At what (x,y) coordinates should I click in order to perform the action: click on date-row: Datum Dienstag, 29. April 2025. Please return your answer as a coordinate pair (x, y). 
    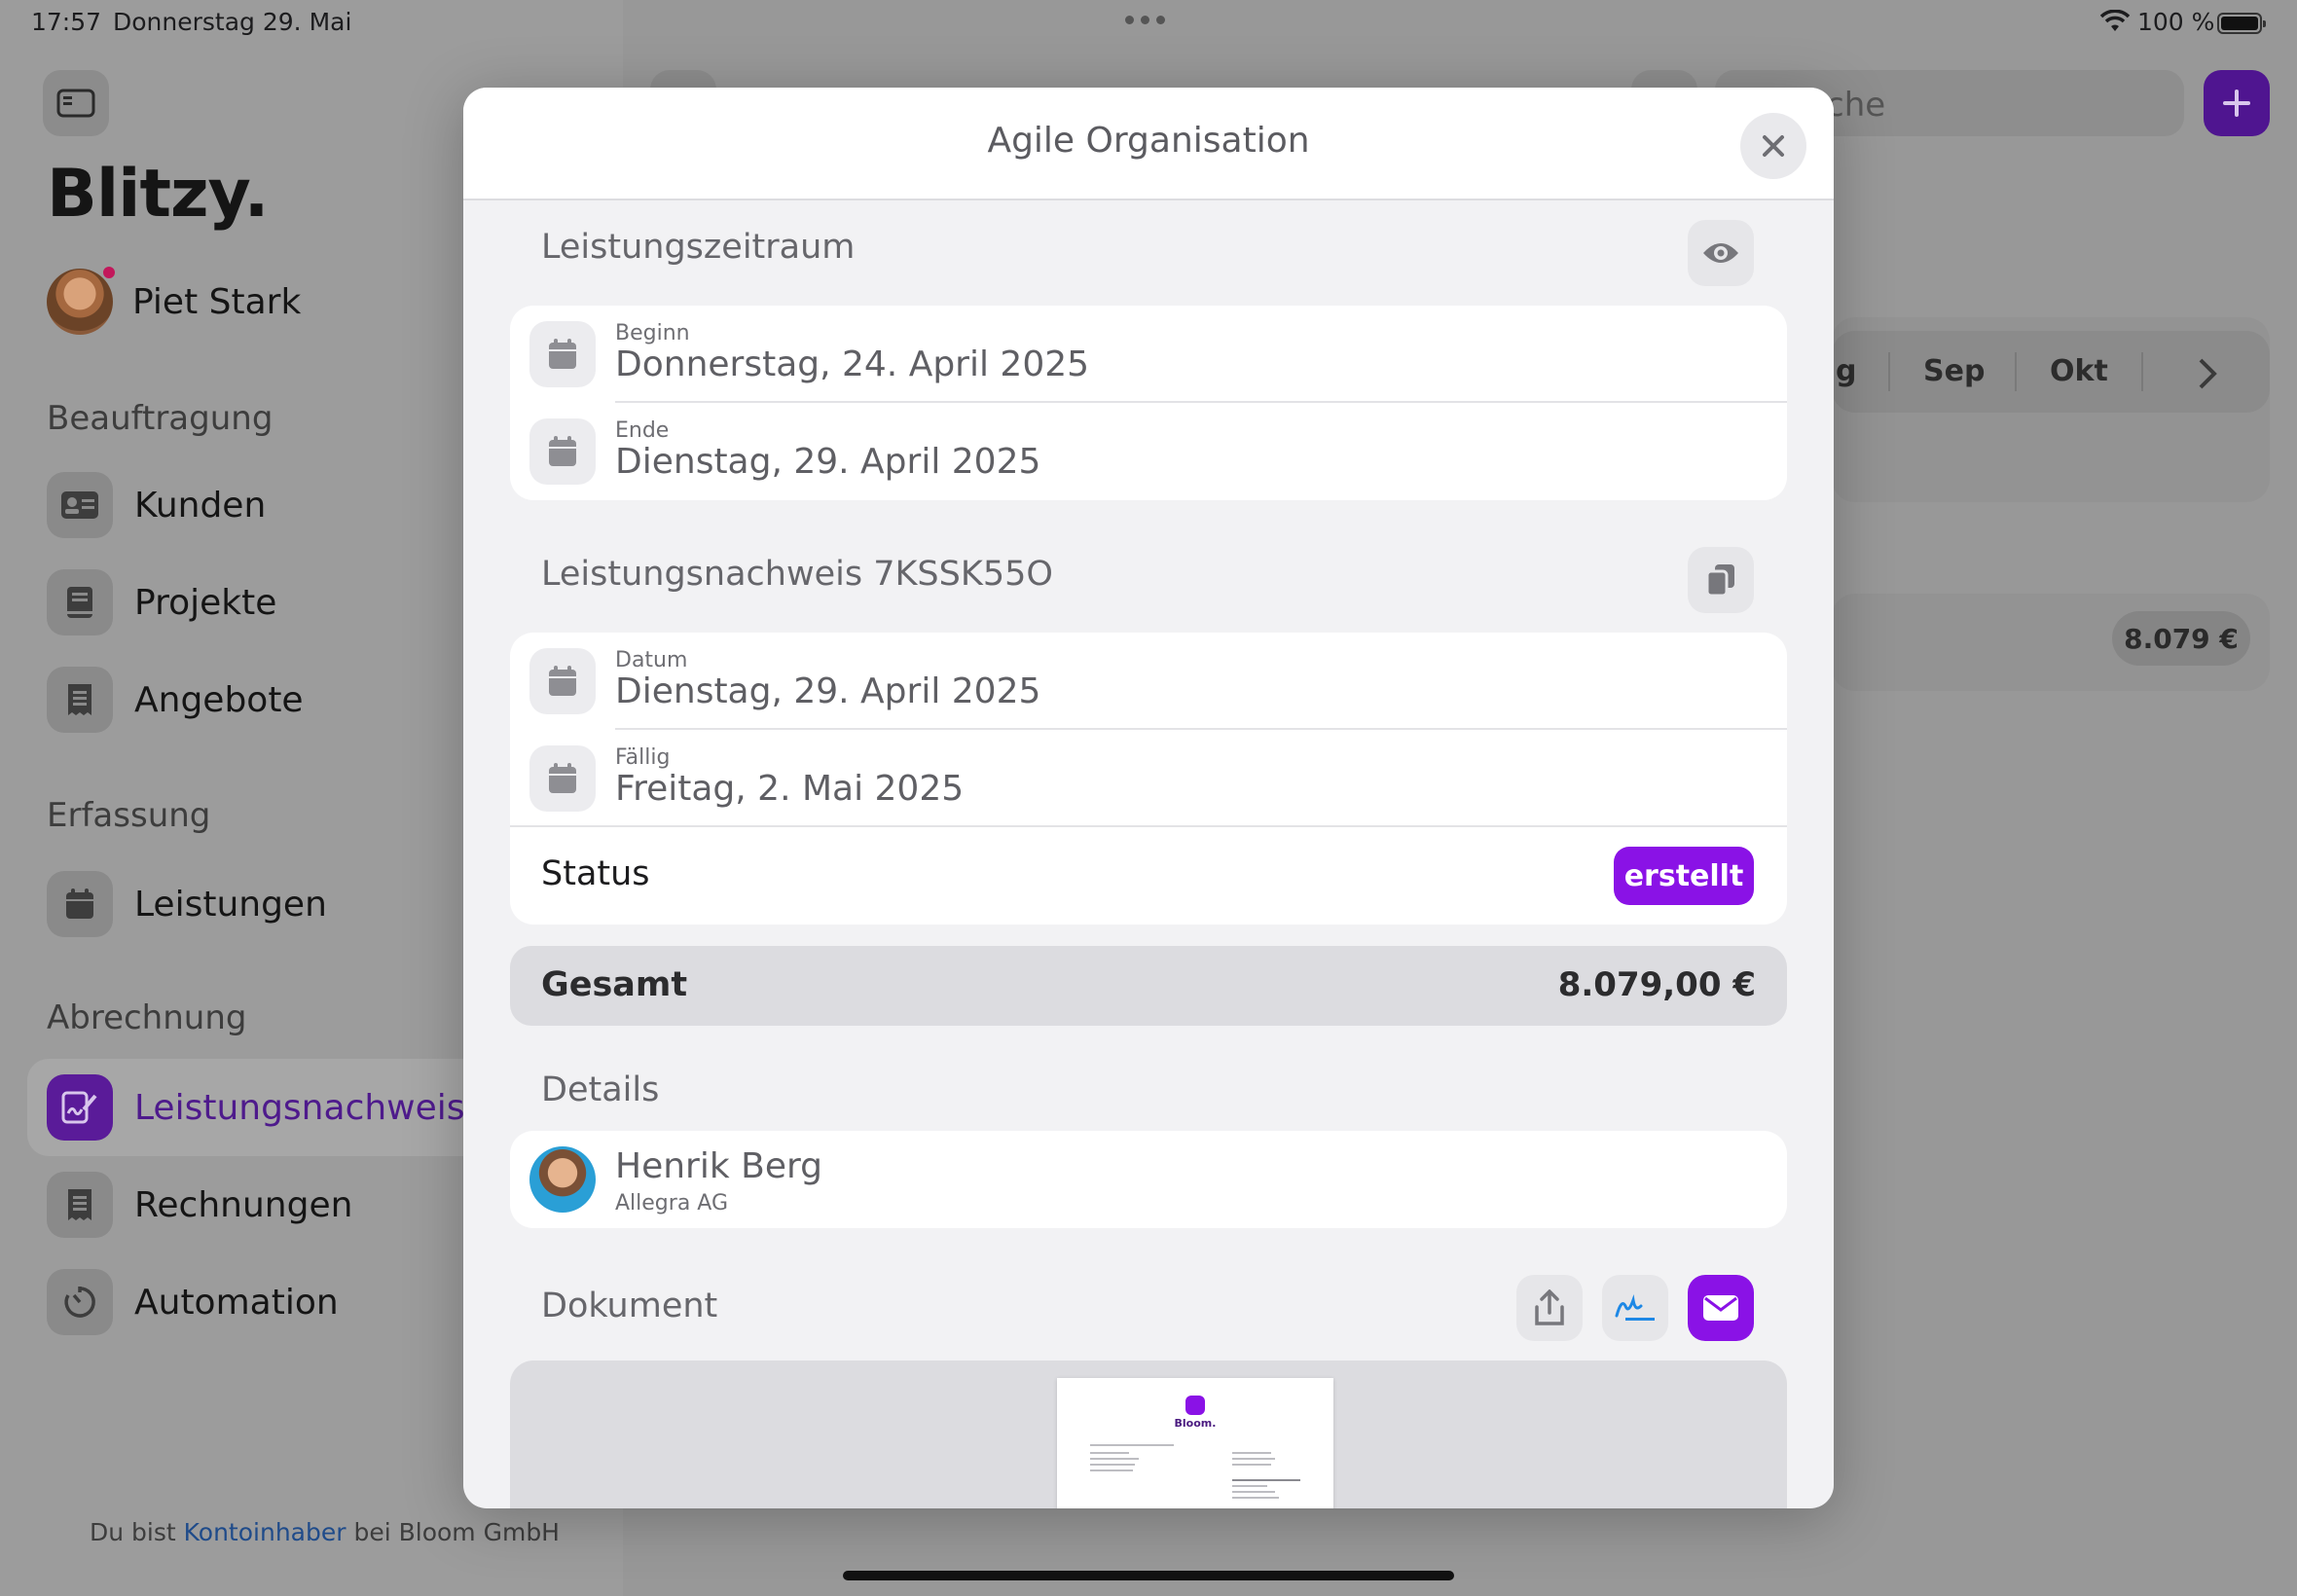
    Looking at the image, I should click on (1148, 681).